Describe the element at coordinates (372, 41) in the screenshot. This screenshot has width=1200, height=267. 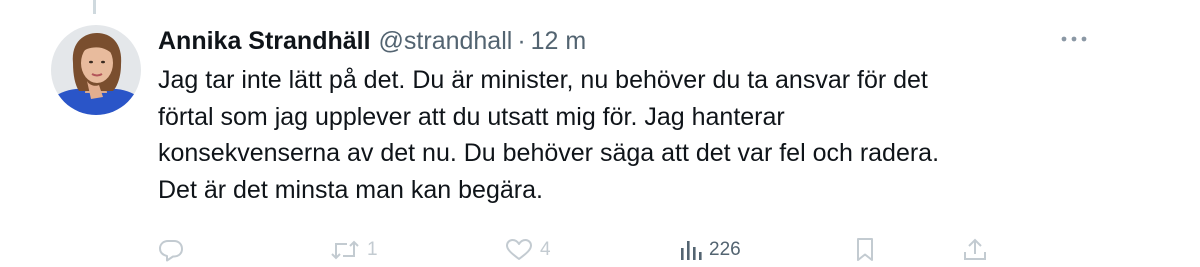
I see `tweet-header: Annika Strandhäll @strandhall · 12 m` at that location.